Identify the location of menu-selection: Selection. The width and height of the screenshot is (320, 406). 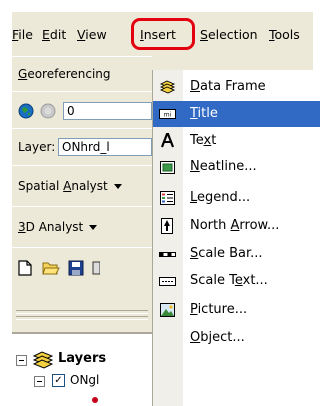
(229, 35).